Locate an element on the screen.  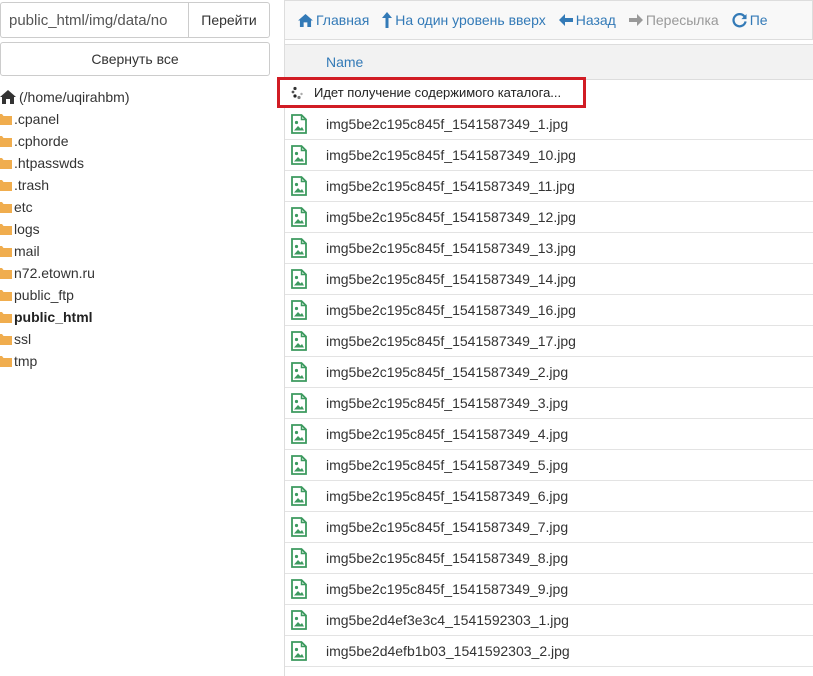
spinner-icon is located at coordinates (297, 92).